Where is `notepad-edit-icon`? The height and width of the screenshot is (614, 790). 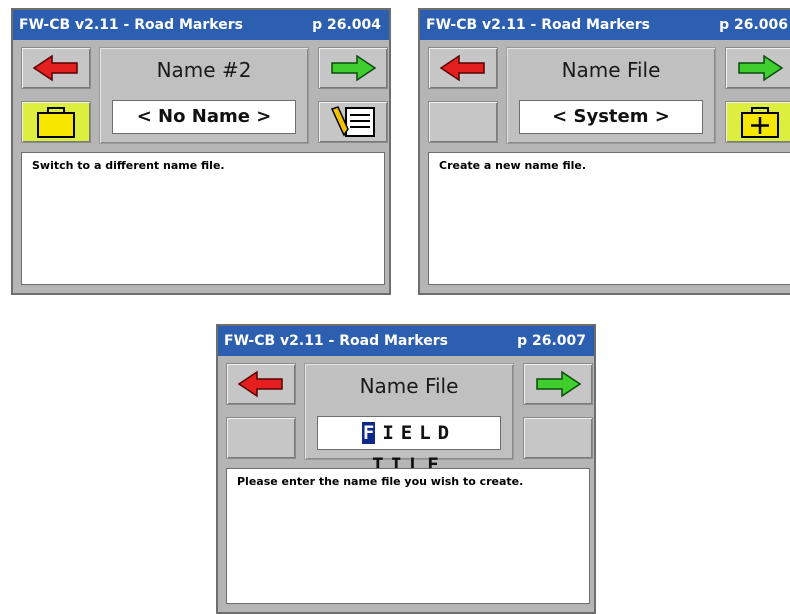
notepad-edit-icon is located at coordinates (352, 121).